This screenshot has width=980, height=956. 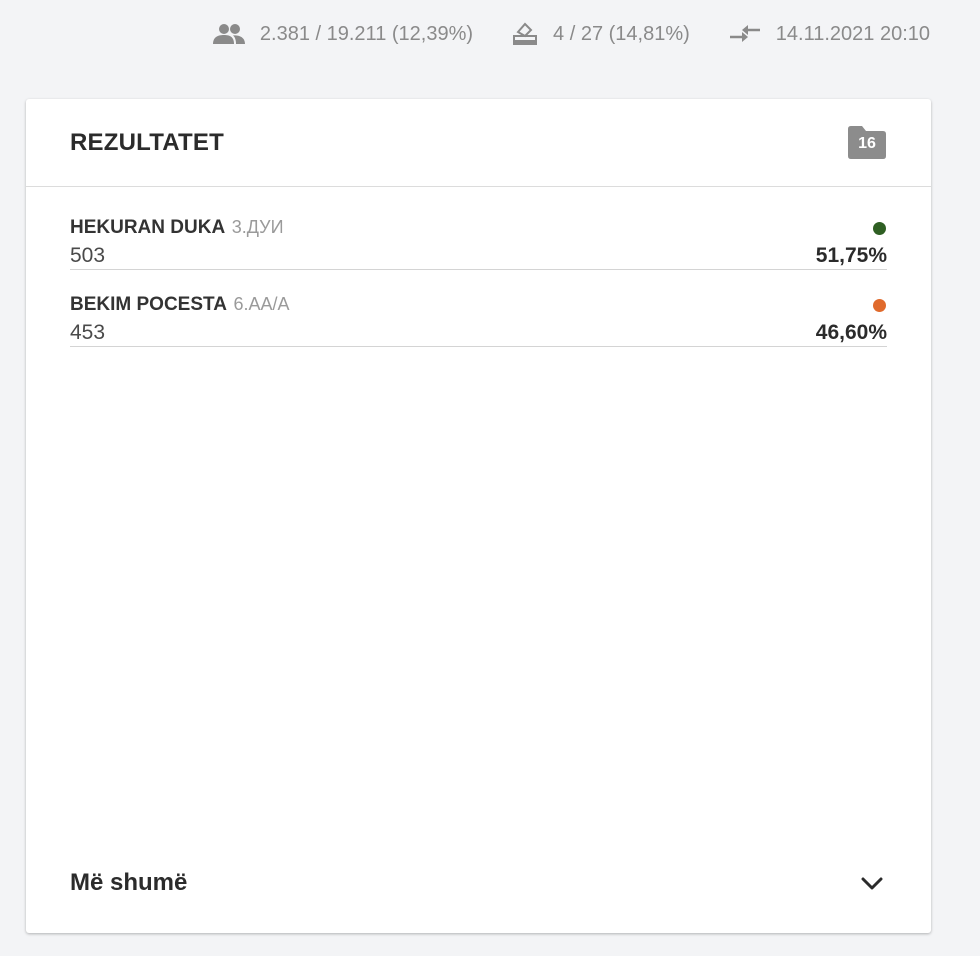 I want to click on candidate-row: HEKURAN DUKA 3.ДУИ 503 51,75%, so click(x=478, y=242).